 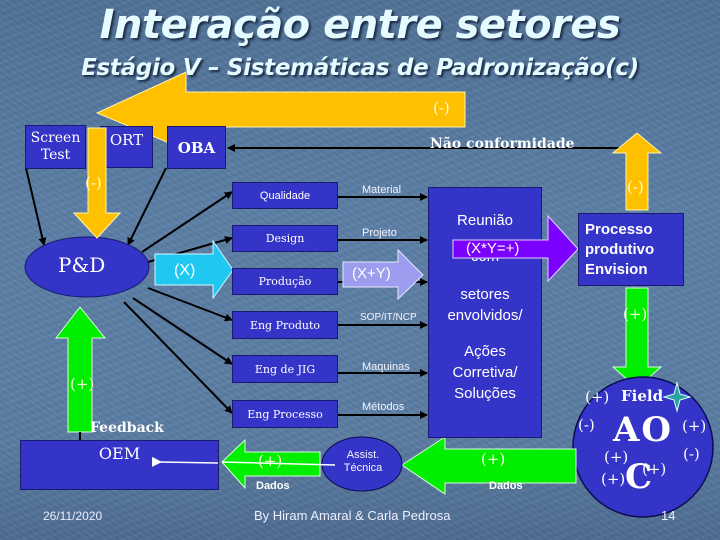 What do you see at coordinates (388, 317) in the screenshot?
I see `output-label-sop: SOP/IT/NCP` at bounding box center [388, 317].